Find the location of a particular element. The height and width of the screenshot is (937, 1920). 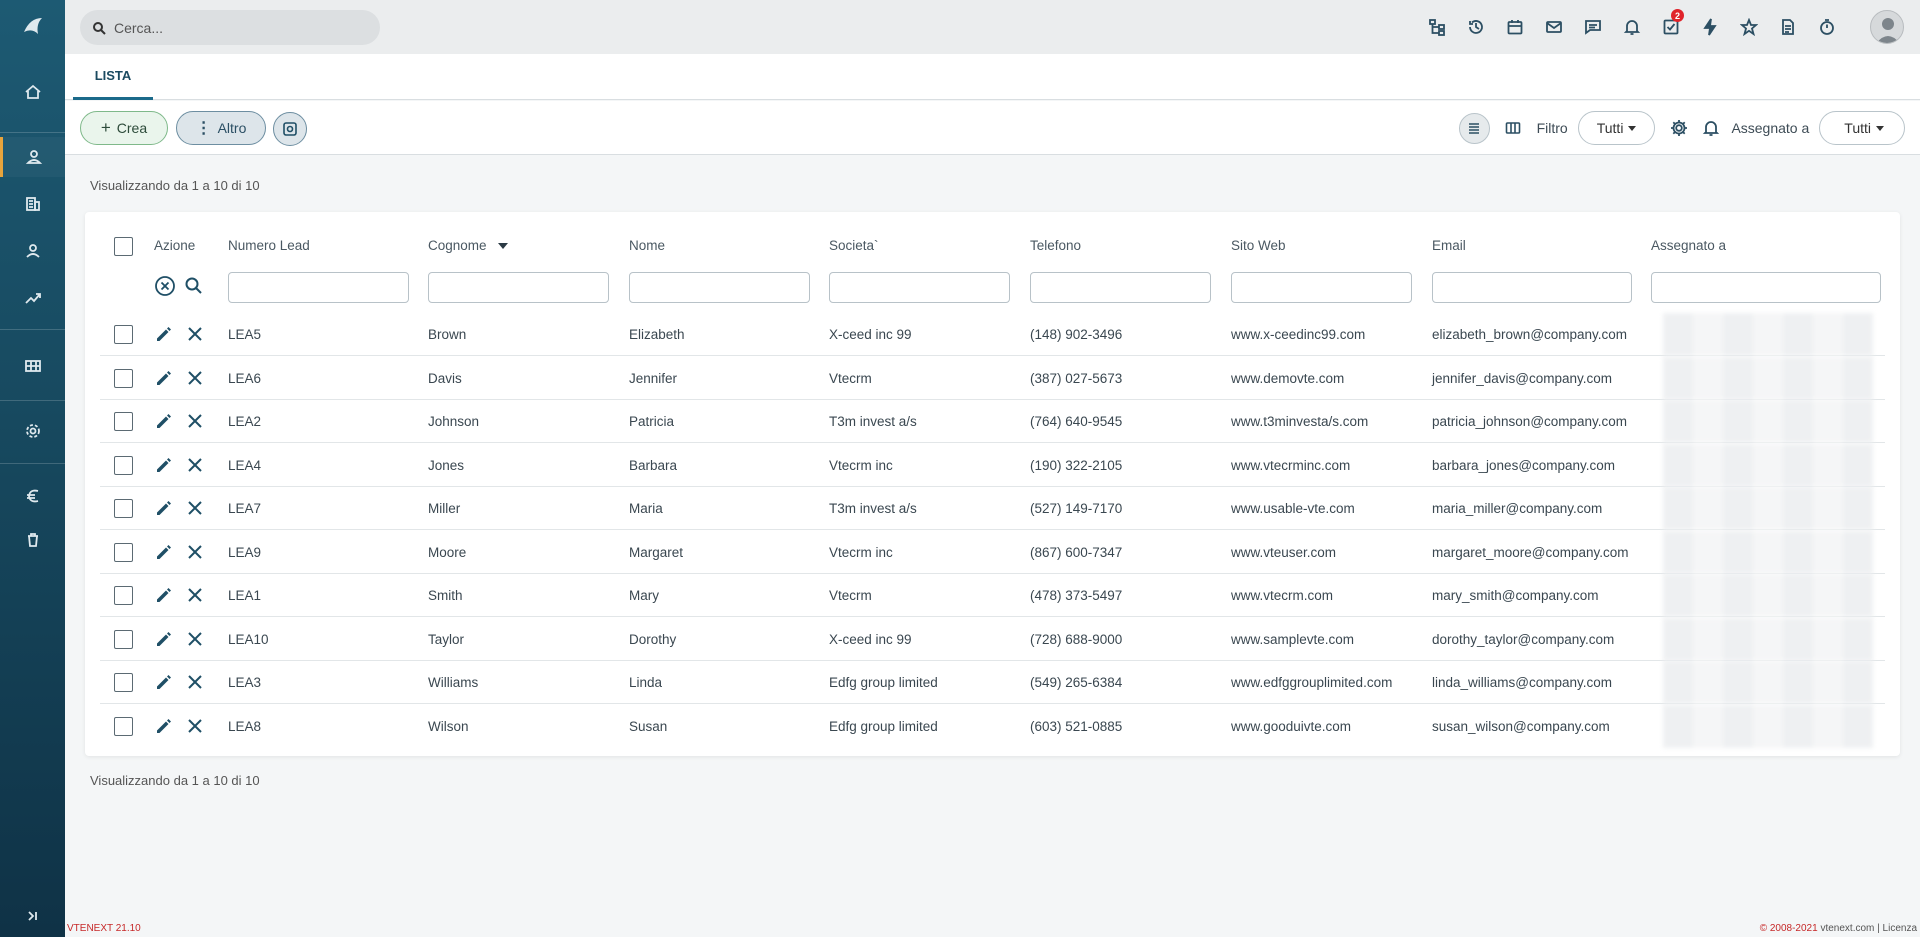

cell-sito-web: www.vtecrm.com is located at coordinates (1282, 595).